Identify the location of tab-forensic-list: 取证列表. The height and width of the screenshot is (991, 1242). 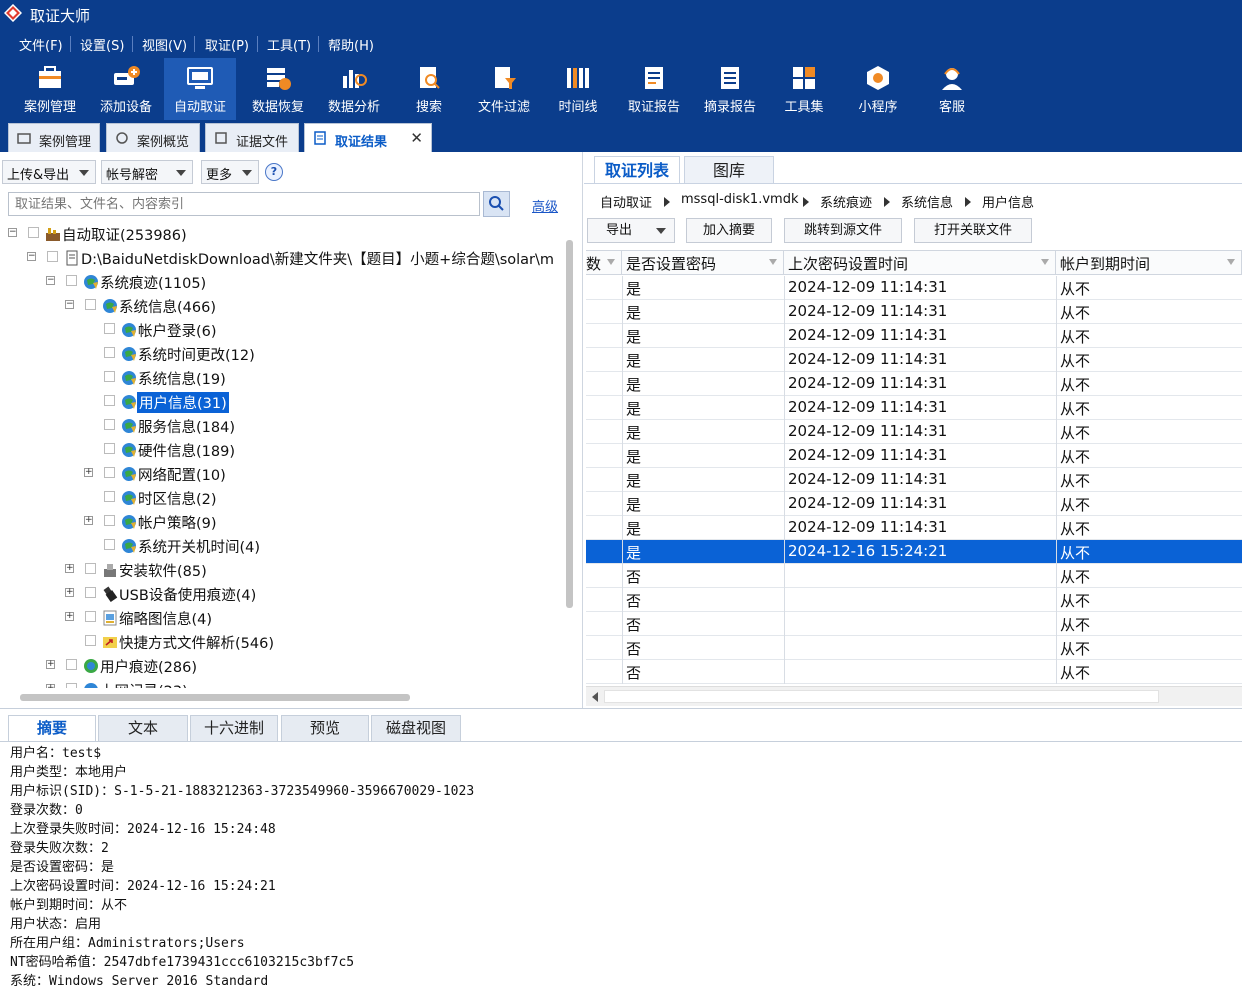
(637, 170).